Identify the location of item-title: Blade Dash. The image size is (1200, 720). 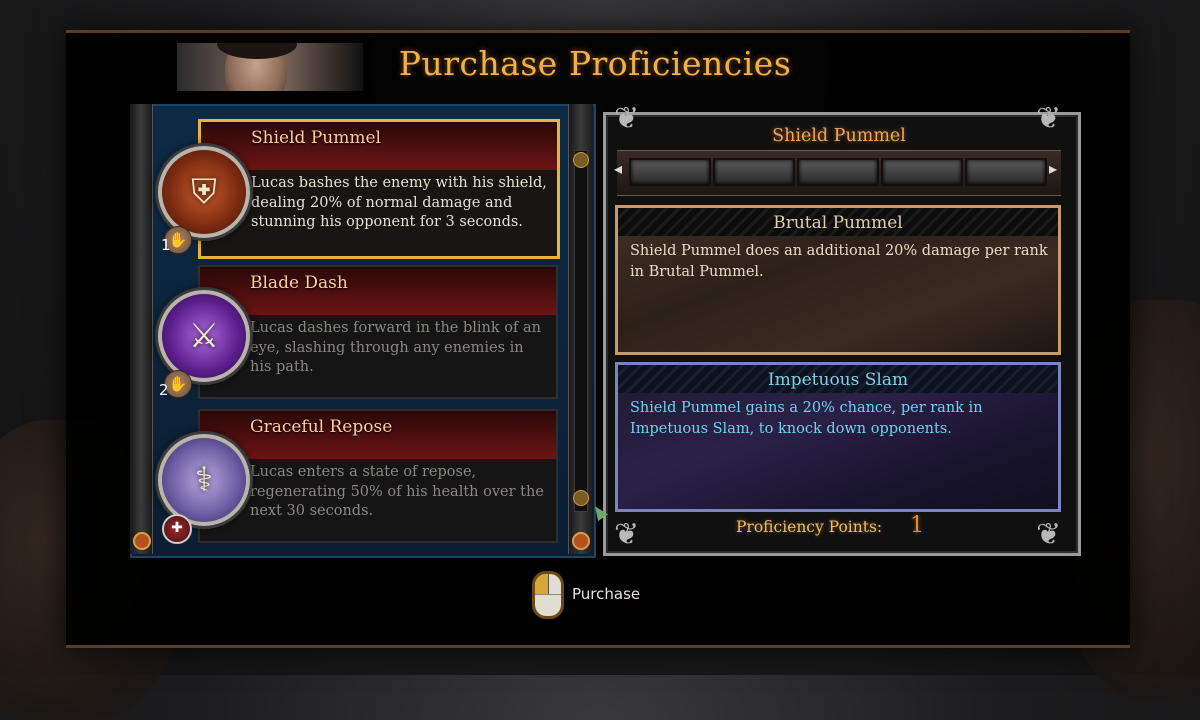
(378, 291).